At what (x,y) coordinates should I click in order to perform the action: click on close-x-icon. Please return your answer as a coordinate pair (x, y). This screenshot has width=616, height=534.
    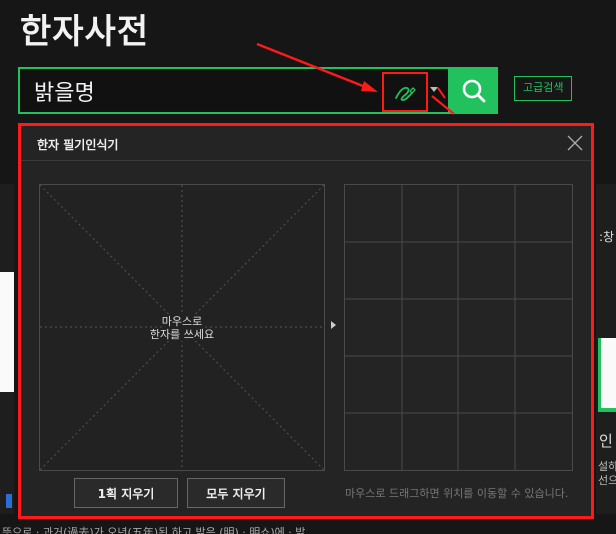
    Looking at the image, I should click on (575, 143).